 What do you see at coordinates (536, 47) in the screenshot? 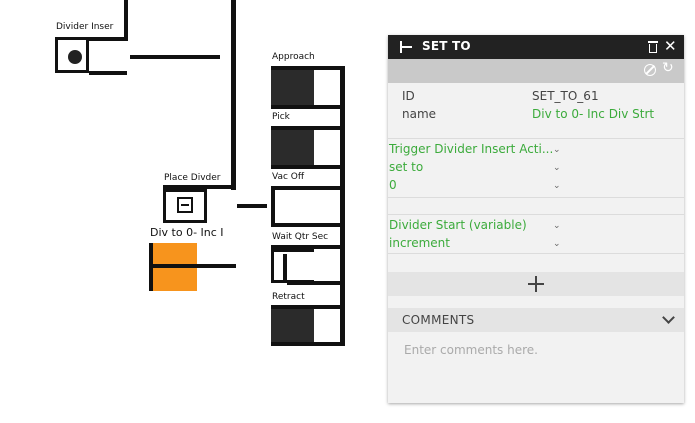
I see `panel-header: SET TO ✕` at bounding box center [536, 47].